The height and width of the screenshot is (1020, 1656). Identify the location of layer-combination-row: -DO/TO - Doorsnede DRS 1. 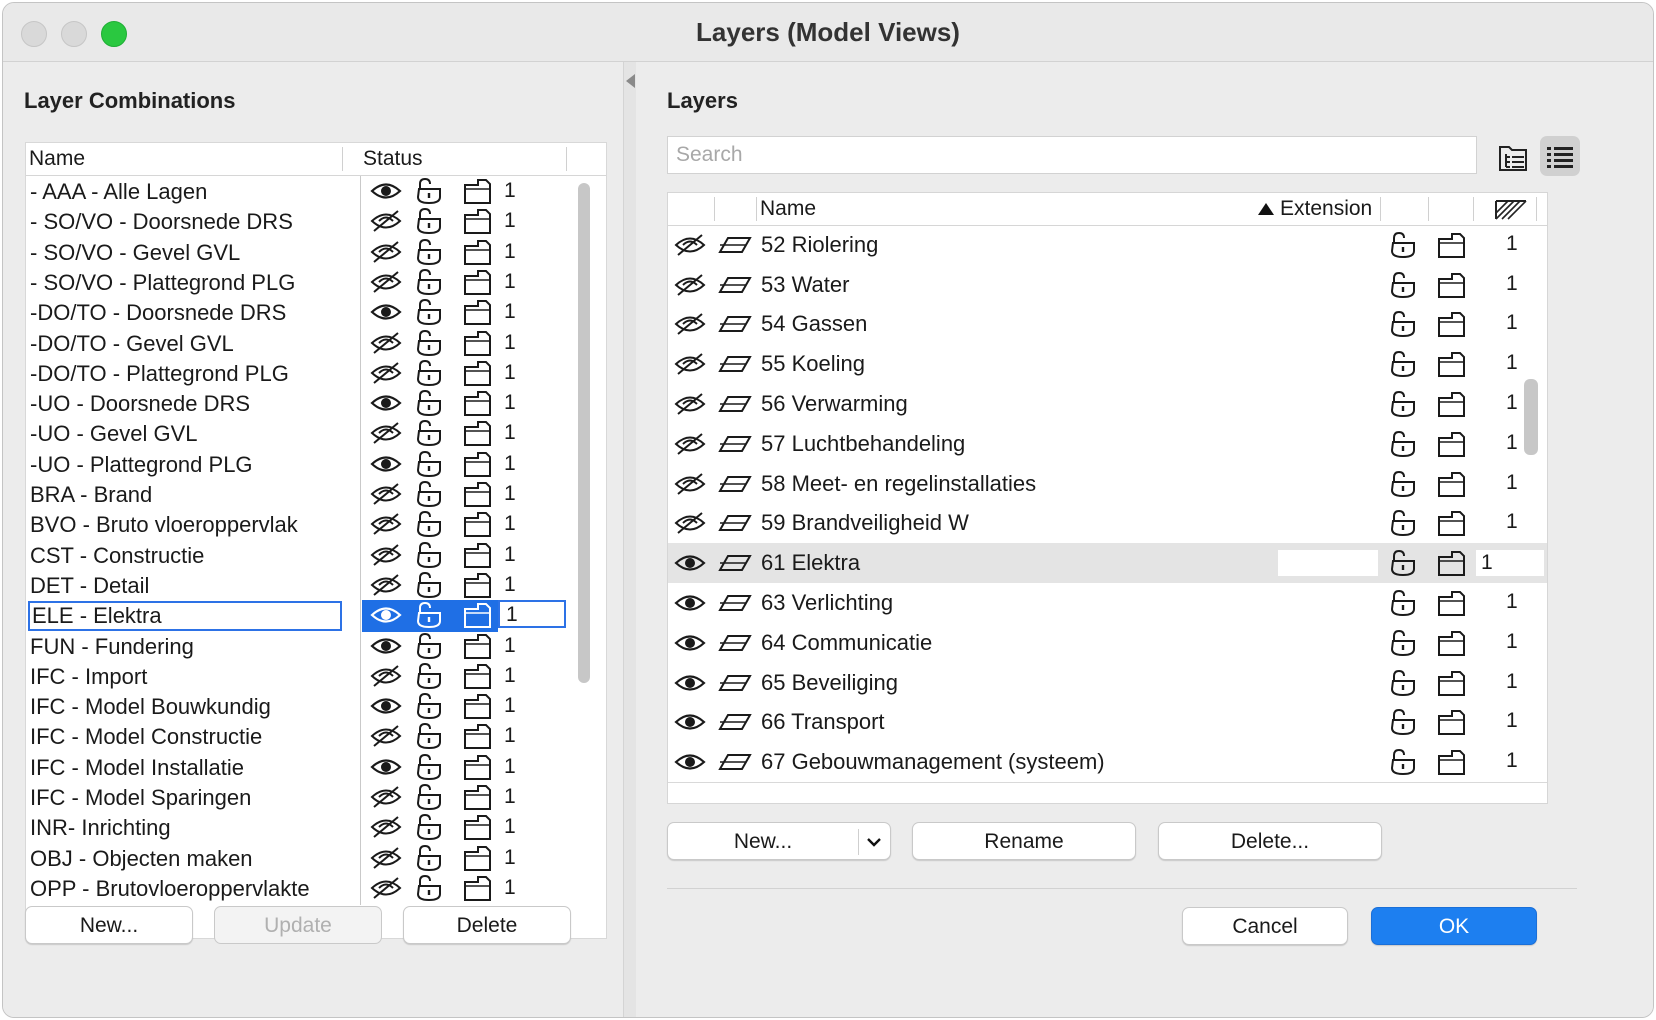
(306, 313).